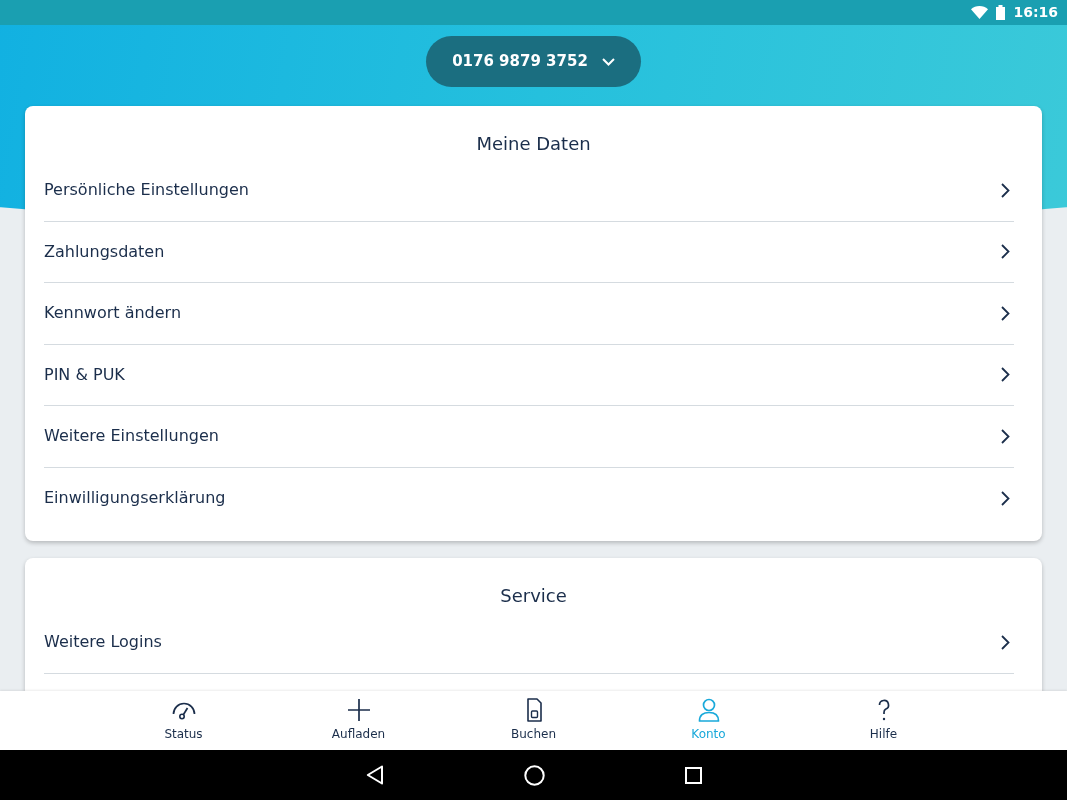 The width and height of the screenshot is (1067, 800). What do you see at coordinates (534, 775) in the screenshot?
I see `home-icon` at bounding box center [534, 775].